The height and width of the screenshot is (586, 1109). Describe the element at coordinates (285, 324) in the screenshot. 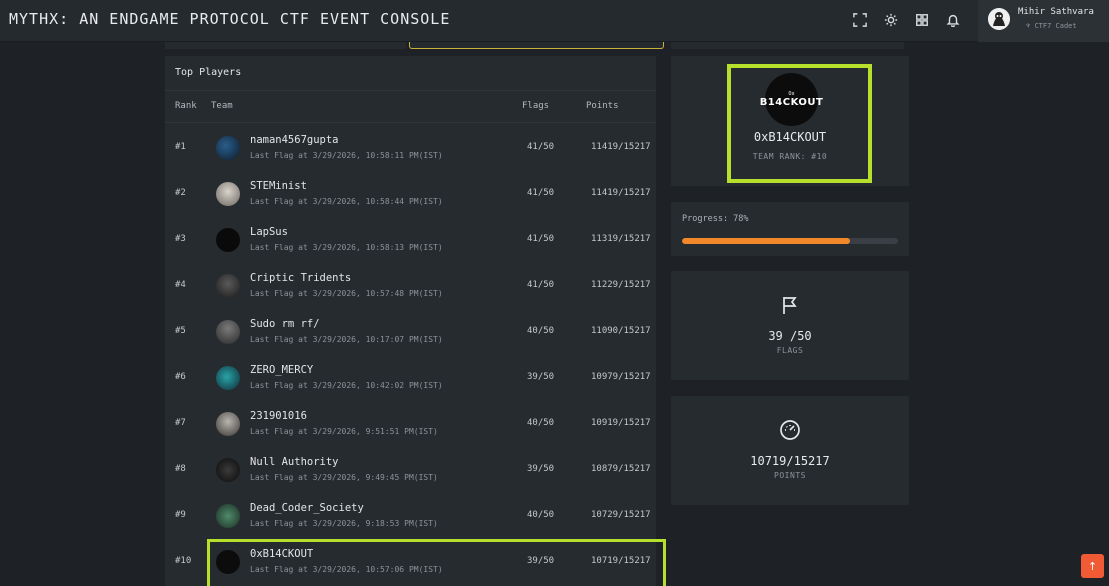

I see `row-team-name: Sudo rm rf/` at that location.